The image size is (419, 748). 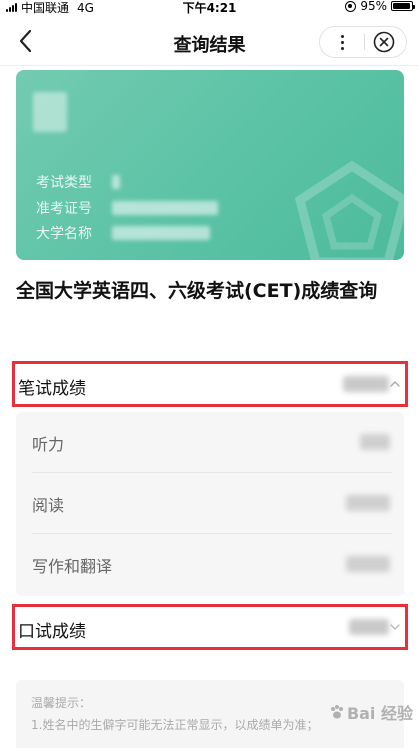 I want to click on candidate-name-masked, so click(x=50, y=112).